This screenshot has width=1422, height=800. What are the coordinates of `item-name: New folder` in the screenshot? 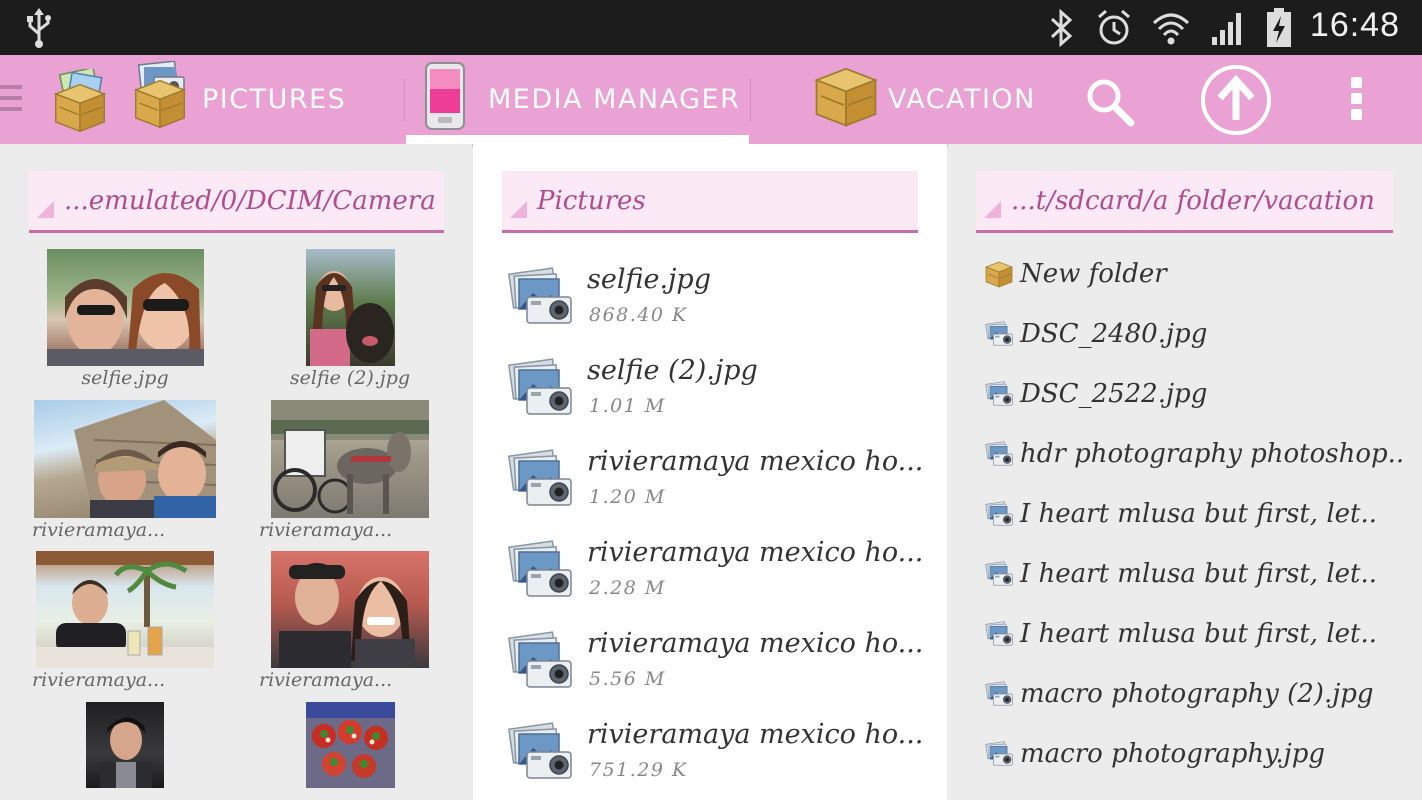 It's located at (1093, 274).